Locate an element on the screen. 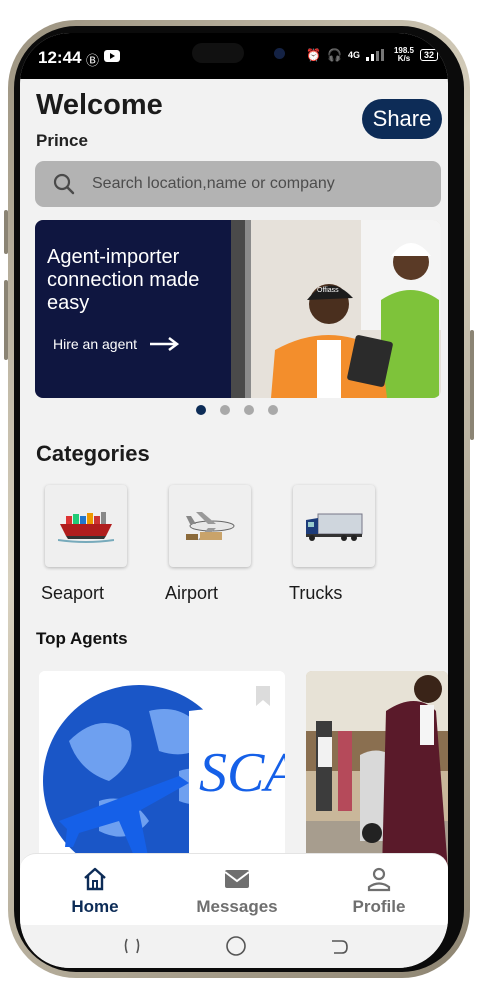 The width and height of the screenshot is (487, 994). mail-icon is located at coordinates (237, 879).